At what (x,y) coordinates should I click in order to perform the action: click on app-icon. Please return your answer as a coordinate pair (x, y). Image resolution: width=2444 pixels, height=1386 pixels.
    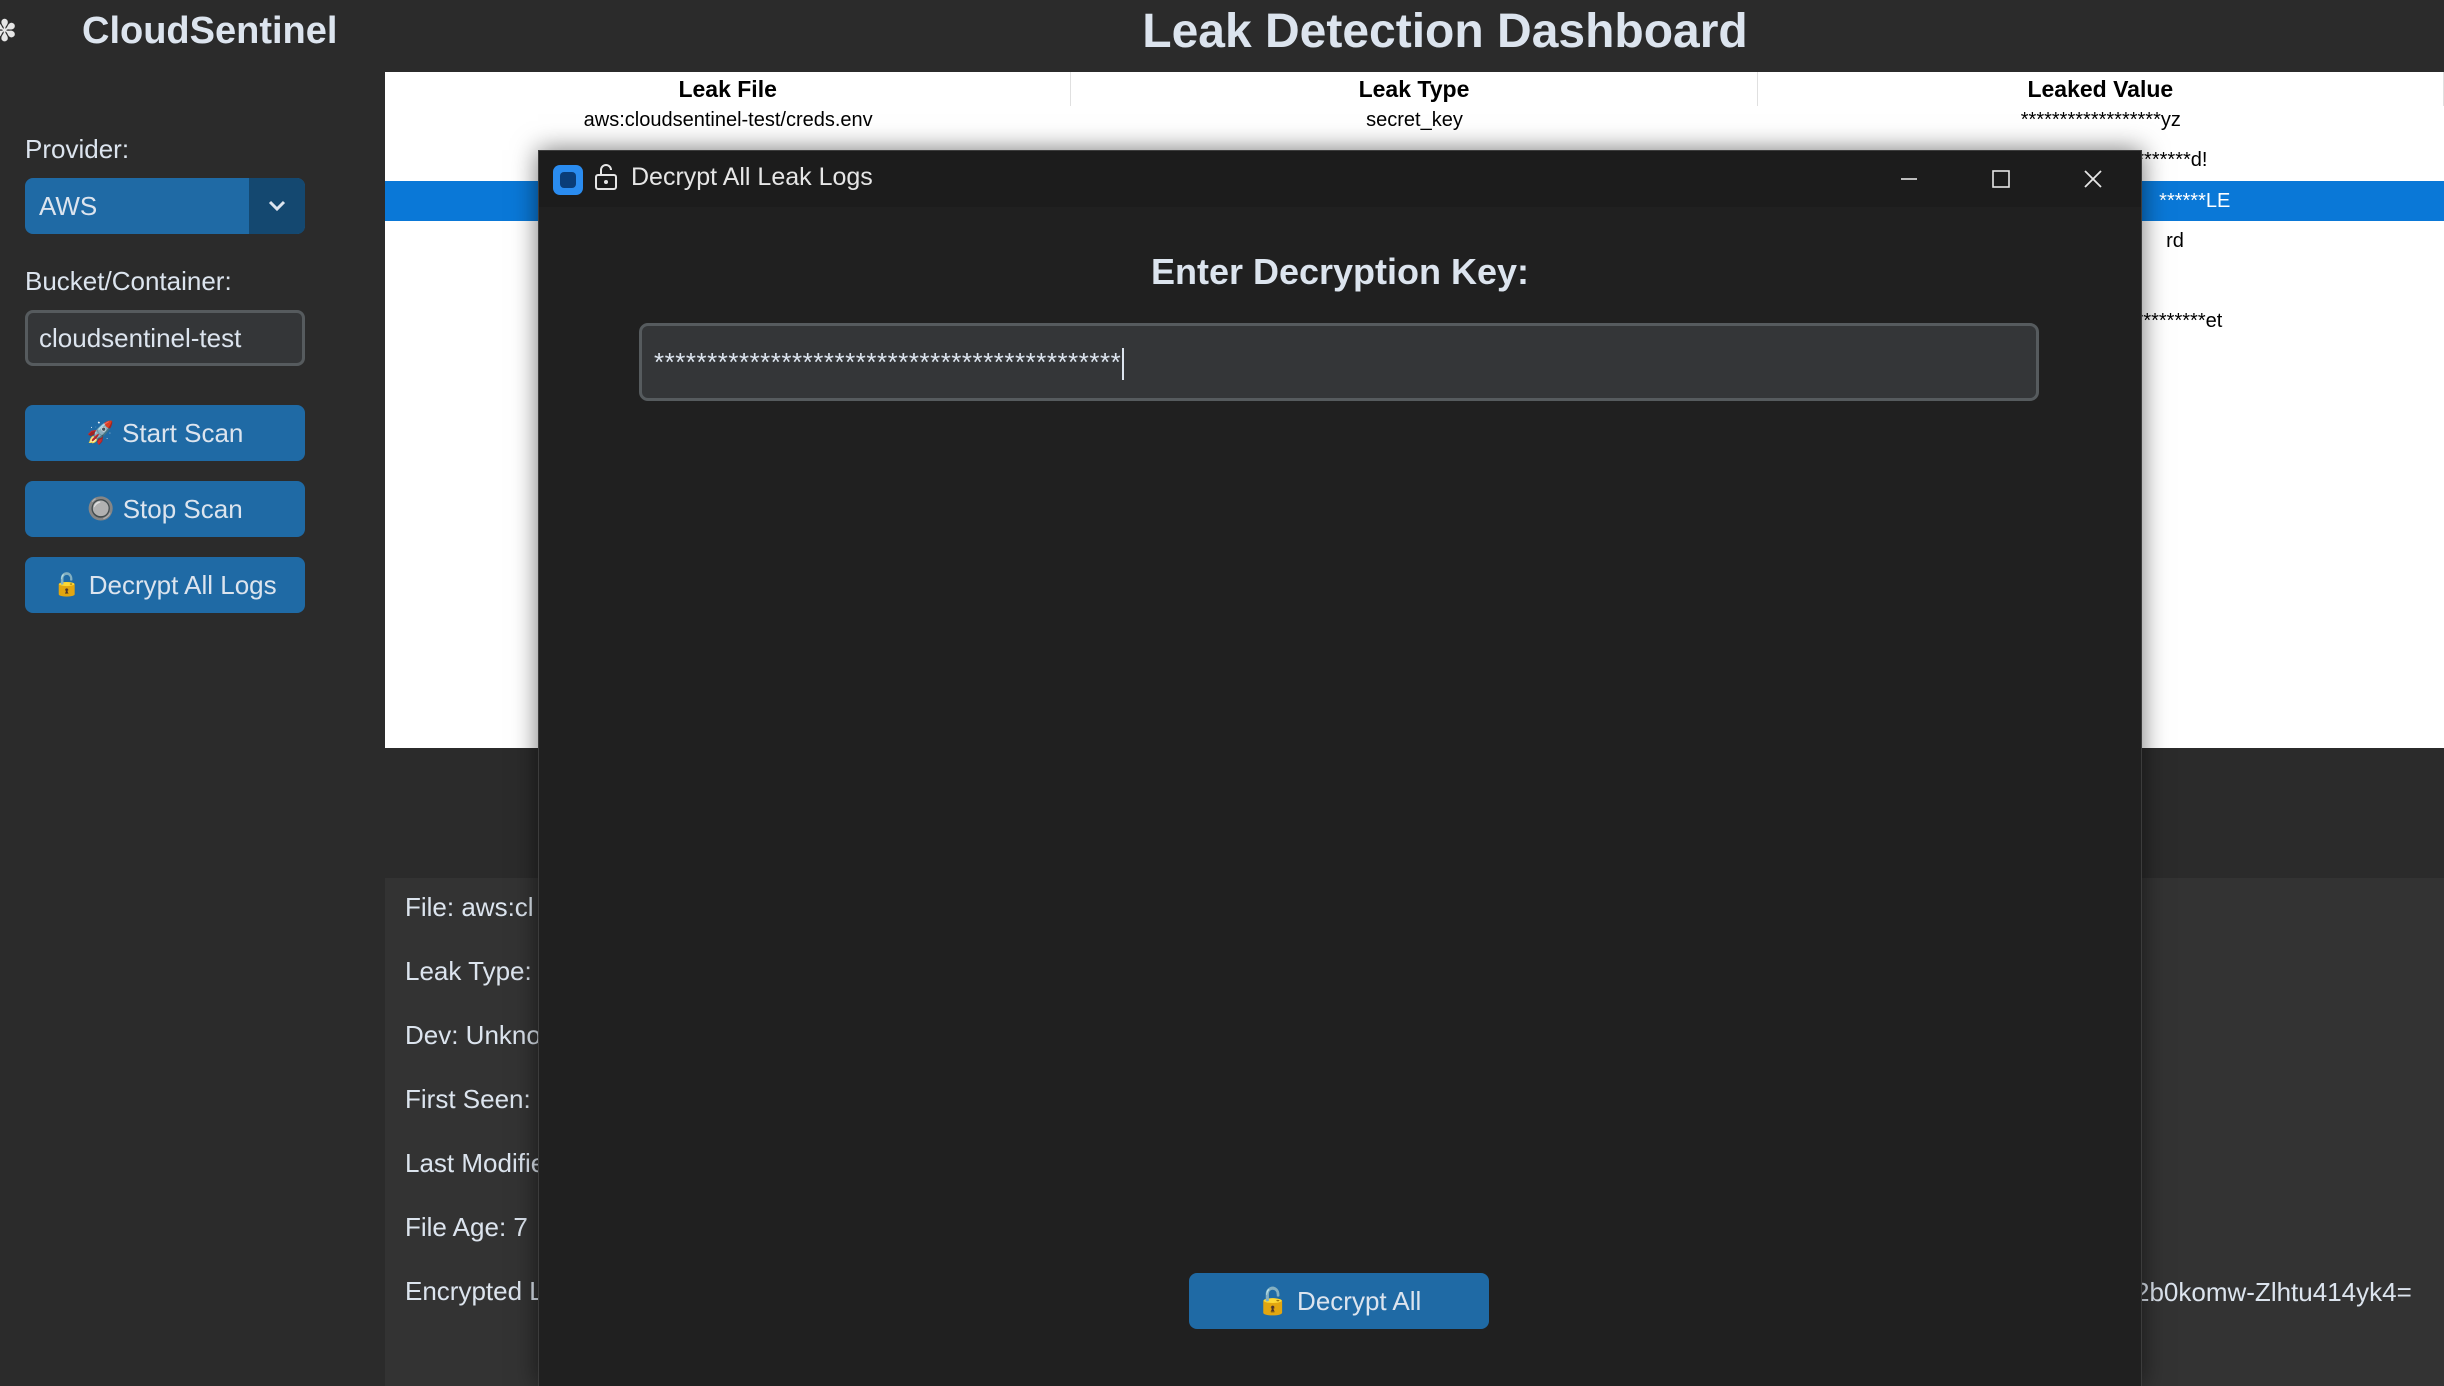
    Looking at the image, I should click on (568, 180).